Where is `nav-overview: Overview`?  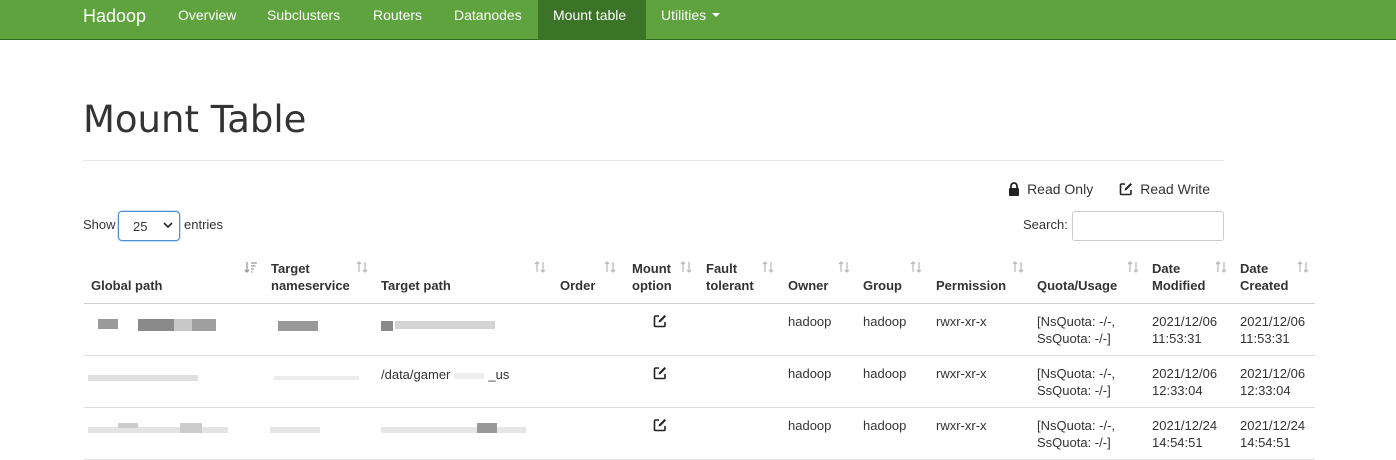 nav-overview: Overview is located at coordinates (207, 20).